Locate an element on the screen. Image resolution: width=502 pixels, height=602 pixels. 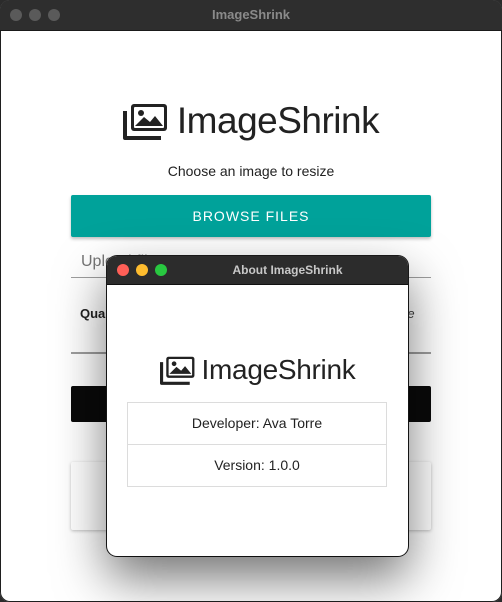
about-title: About ImageShrink is located at coordinates (287, 270).